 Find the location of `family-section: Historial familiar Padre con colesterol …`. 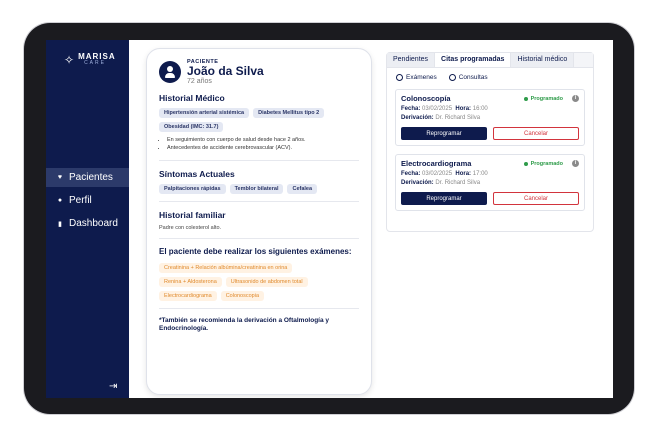

family-section: Historial familiar Padre con colesterol … is located at coordinates (259, 221).